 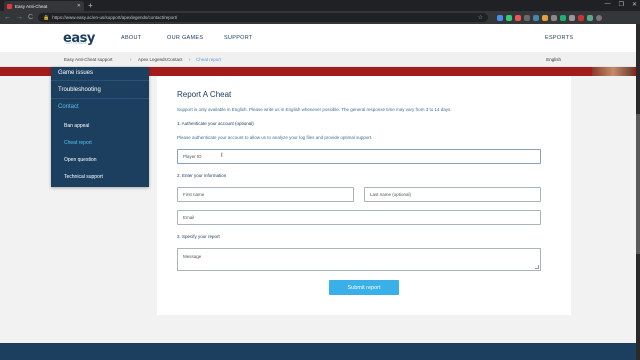 What do you see at coordinates (76, 126) in the screenshot?
I see `sidebar-subitem-ban-appeal: Ban appeal` at bounding box center [76, 126].